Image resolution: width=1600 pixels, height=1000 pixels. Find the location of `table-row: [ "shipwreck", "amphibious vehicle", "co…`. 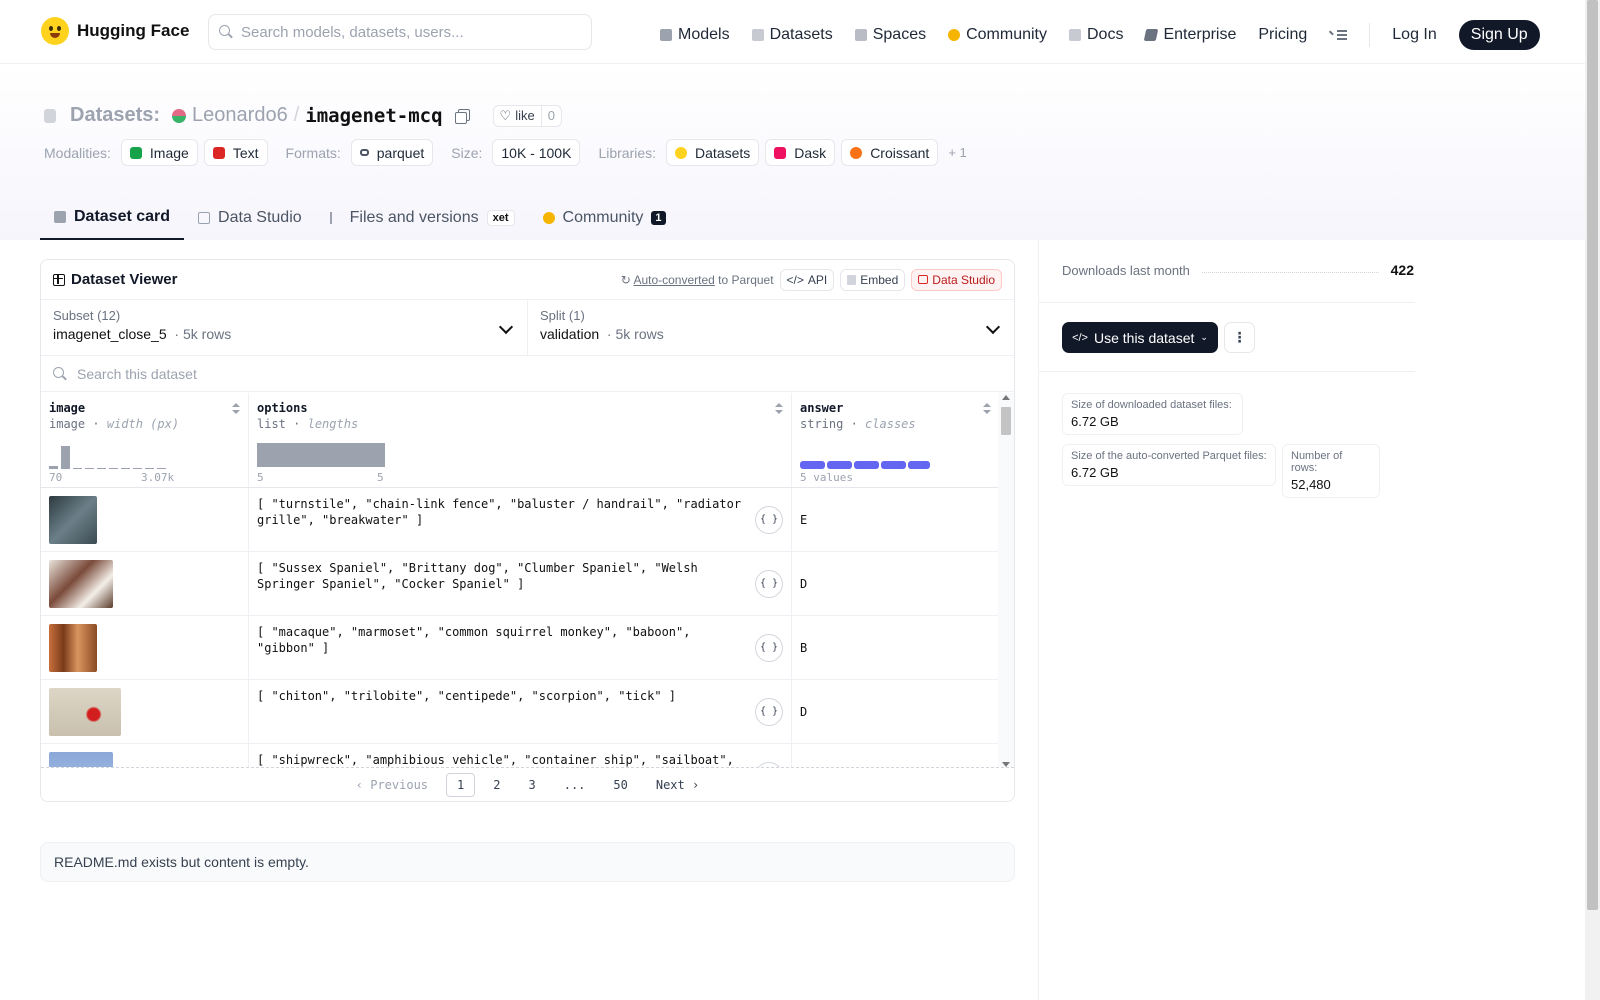

table-row: [ "shipwreck", "amphibious vehicle", "co… is located at coordinates (520, 756).